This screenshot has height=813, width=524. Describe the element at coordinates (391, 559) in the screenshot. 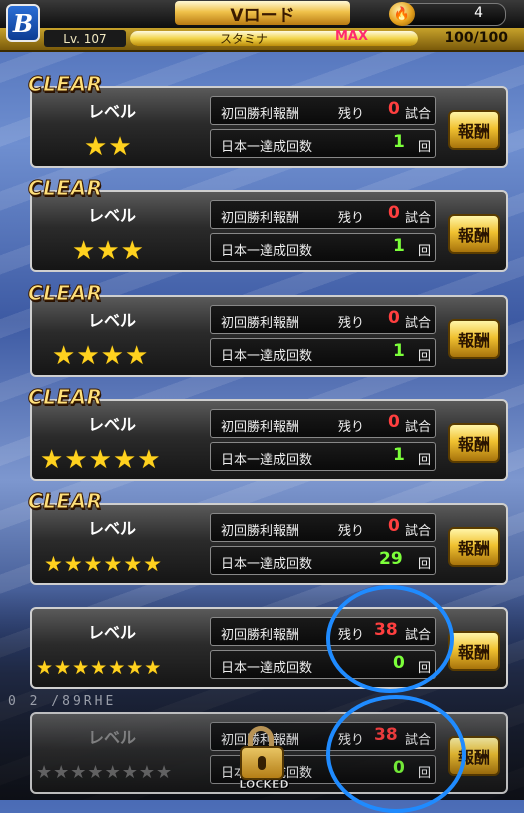

I see `champion-count: 29` at that location.